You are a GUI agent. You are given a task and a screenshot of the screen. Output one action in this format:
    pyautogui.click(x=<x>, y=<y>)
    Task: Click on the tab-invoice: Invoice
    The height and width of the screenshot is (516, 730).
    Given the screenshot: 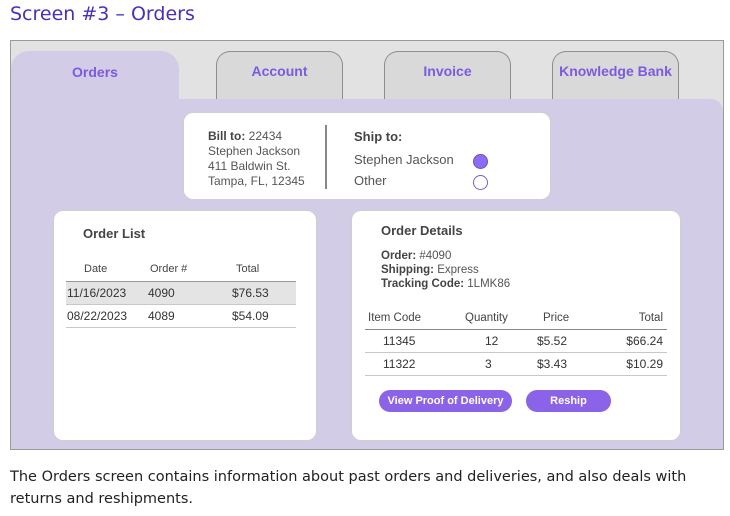 What is the action you would take?
    pyautogui.click(x=447, y=75)
    